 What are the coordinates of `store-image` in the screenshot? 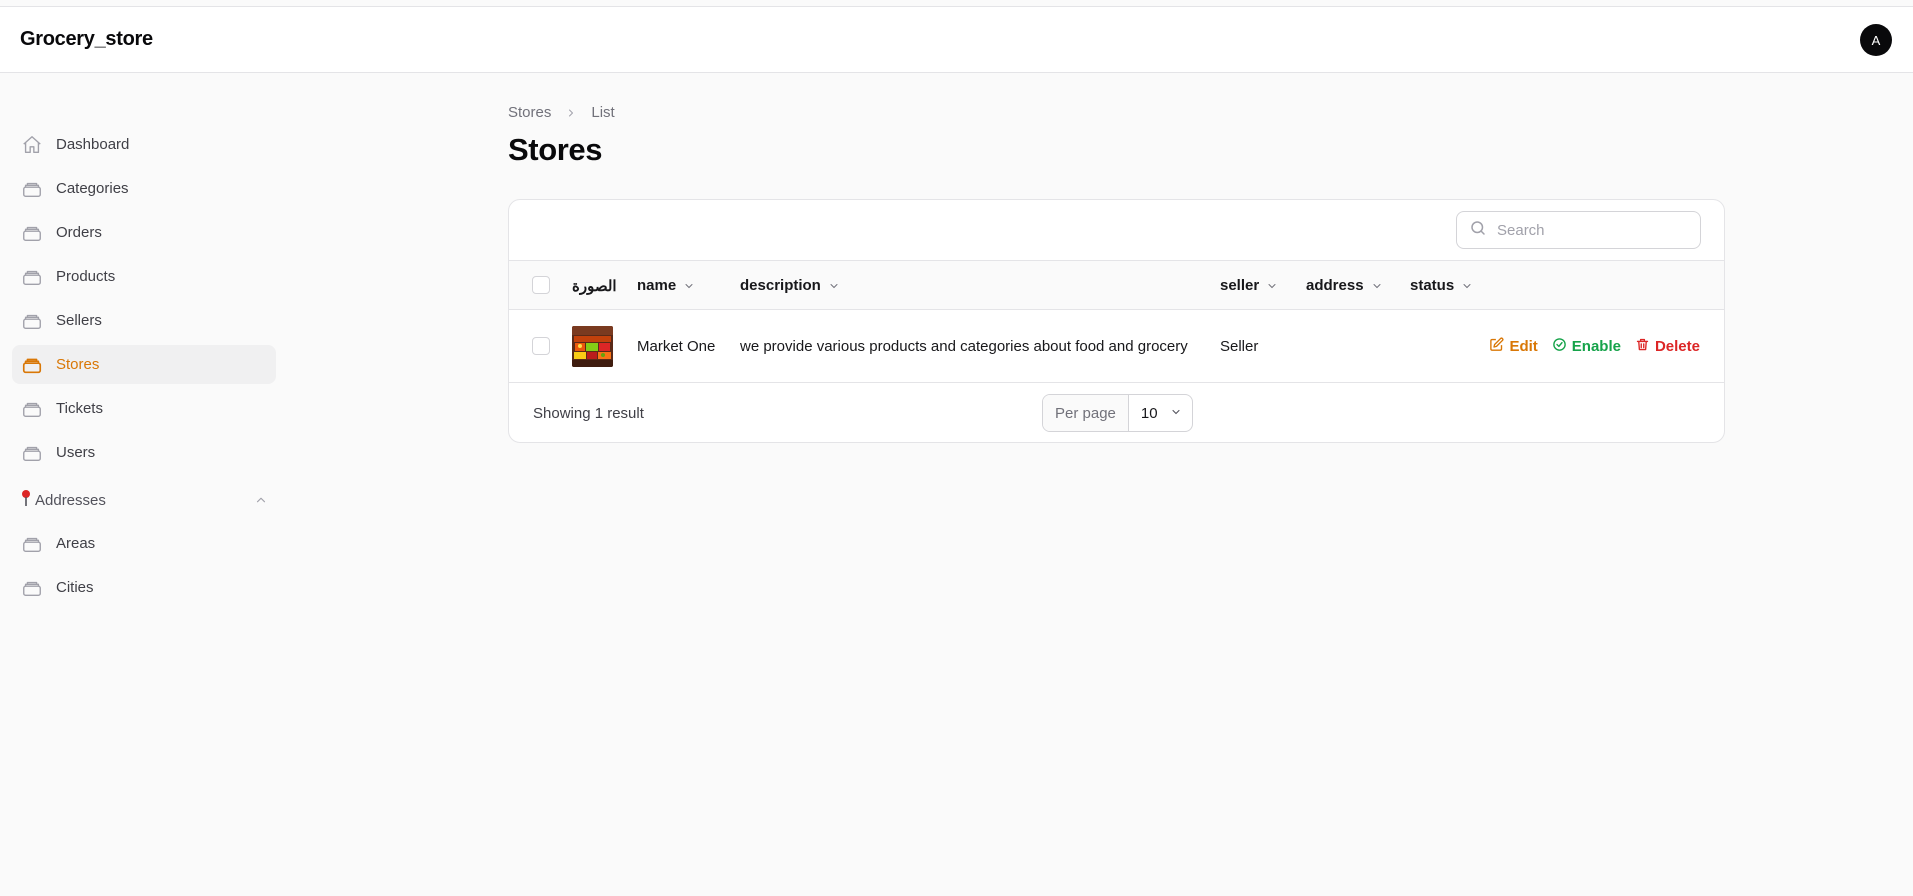 It's located at (592, 346).